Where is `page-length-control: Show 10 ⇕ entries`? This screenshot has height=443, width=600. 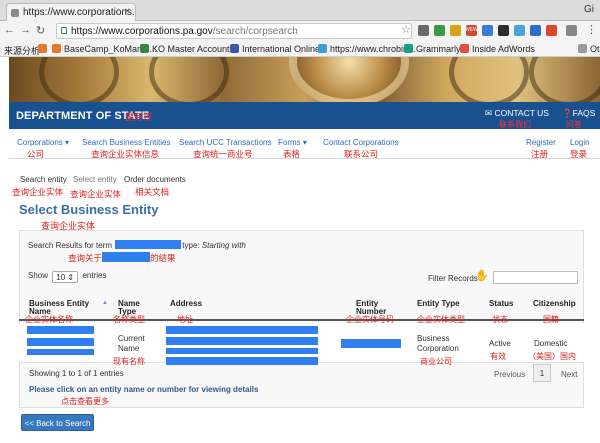
page-length-control: Show 10 ⇕ entries is located at coordinates (67, 277).